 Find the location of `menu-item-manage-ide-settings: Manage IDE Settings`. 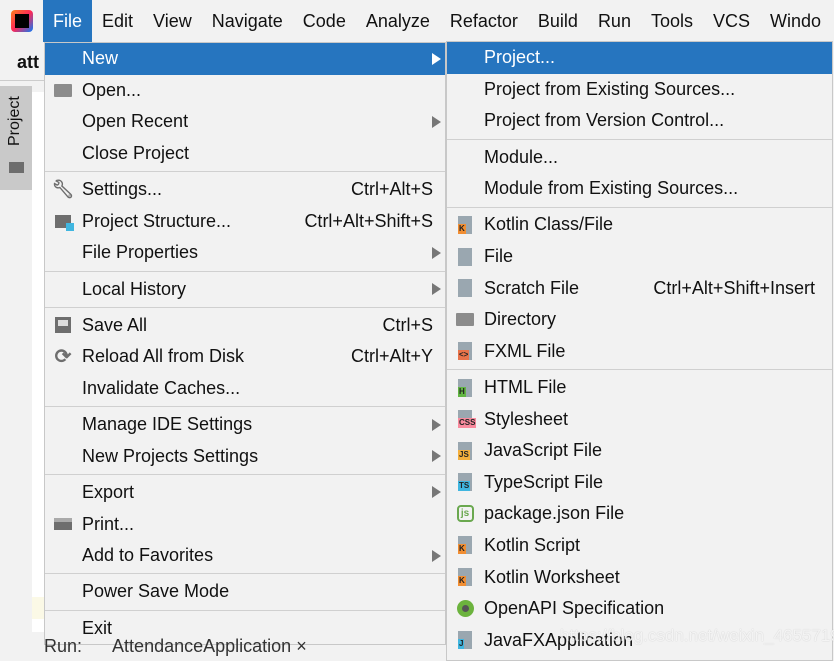

menu-item-manage-ide-settings: Manage IDE Settings is located at coordinates (245, 425).